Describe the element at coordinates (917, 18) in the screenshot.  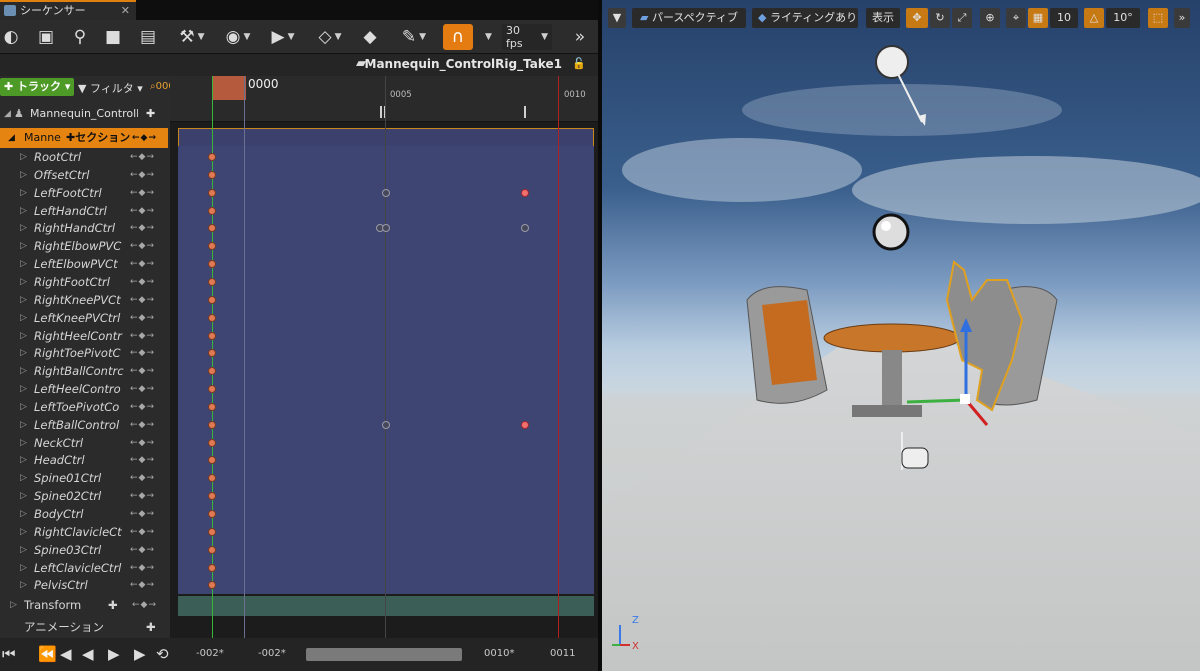
I see `translate-tool-icon: ✥` at that location.